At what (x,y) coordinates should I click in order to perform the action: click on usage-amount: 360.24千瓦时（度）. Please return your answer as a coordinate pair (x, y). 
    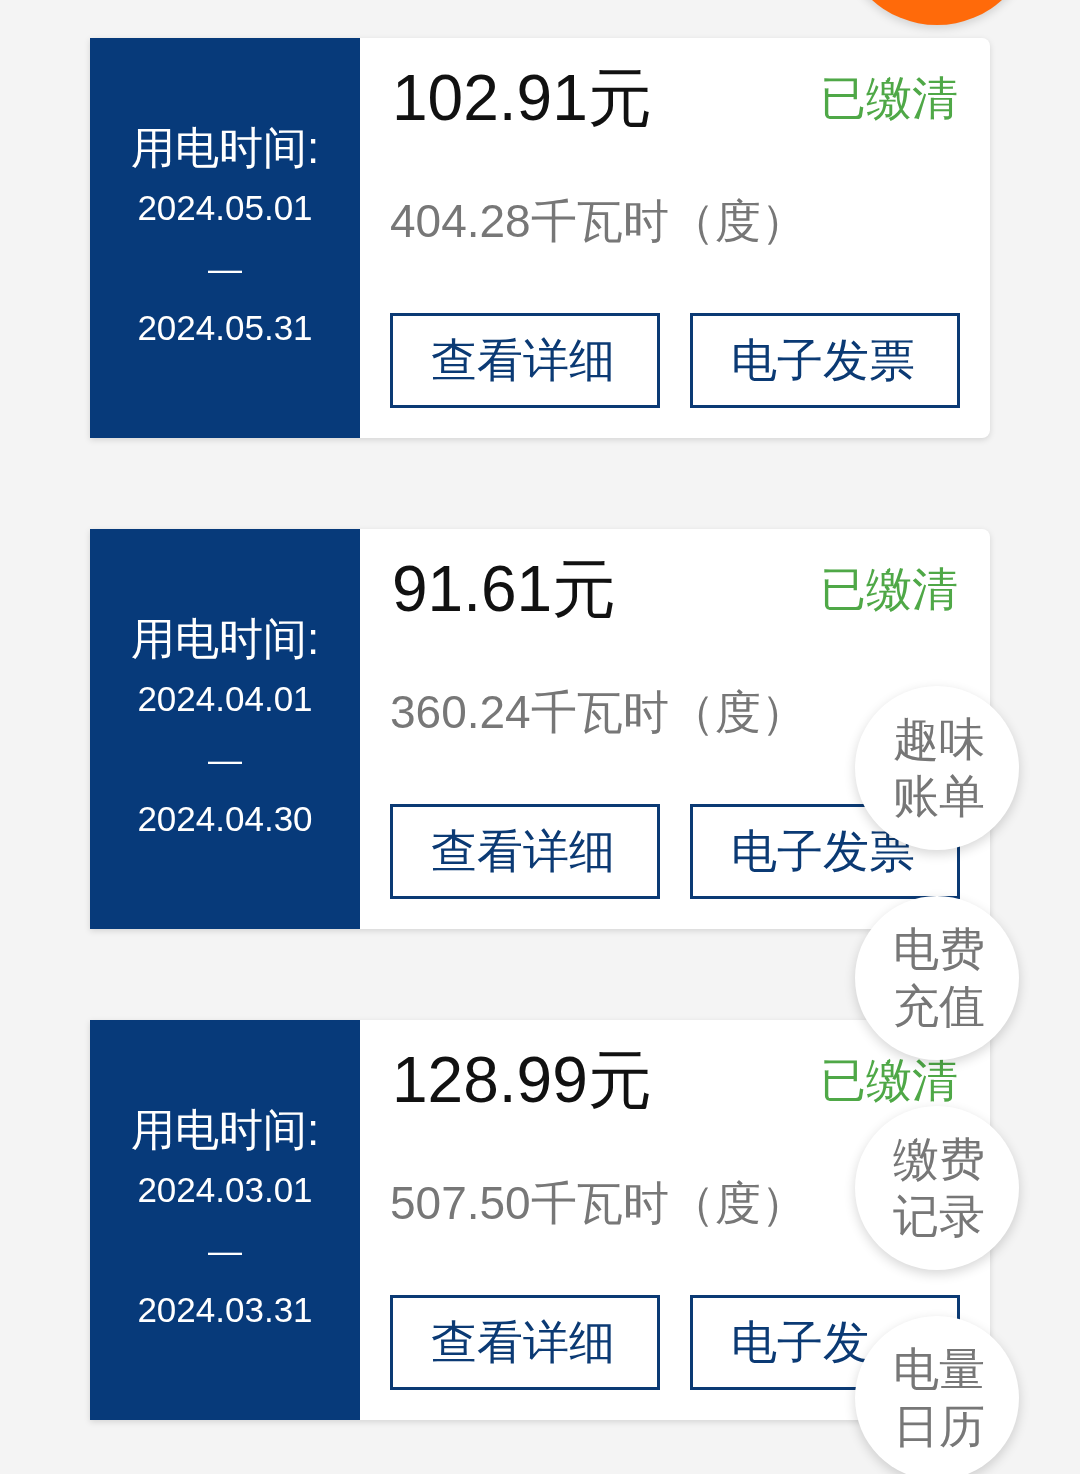
    Looking at the image, I should click on (598, 712).